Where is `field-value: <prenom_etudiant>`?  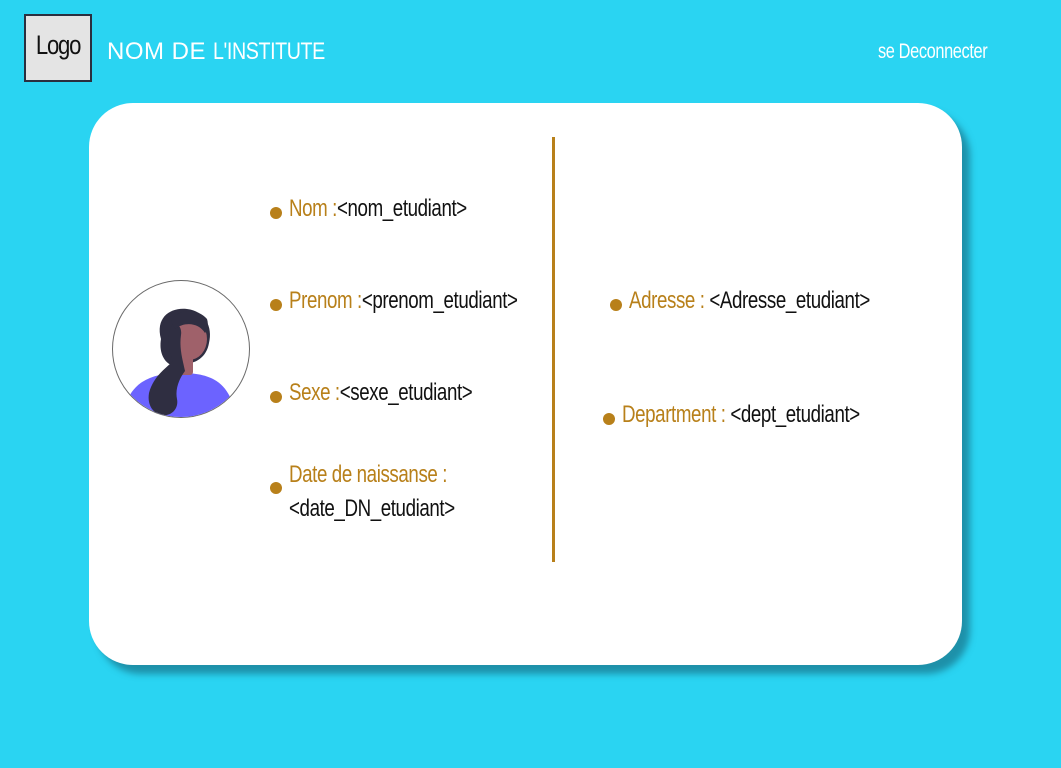
field-value: <prenom_etudiant> is located at coordinates (439, 300).